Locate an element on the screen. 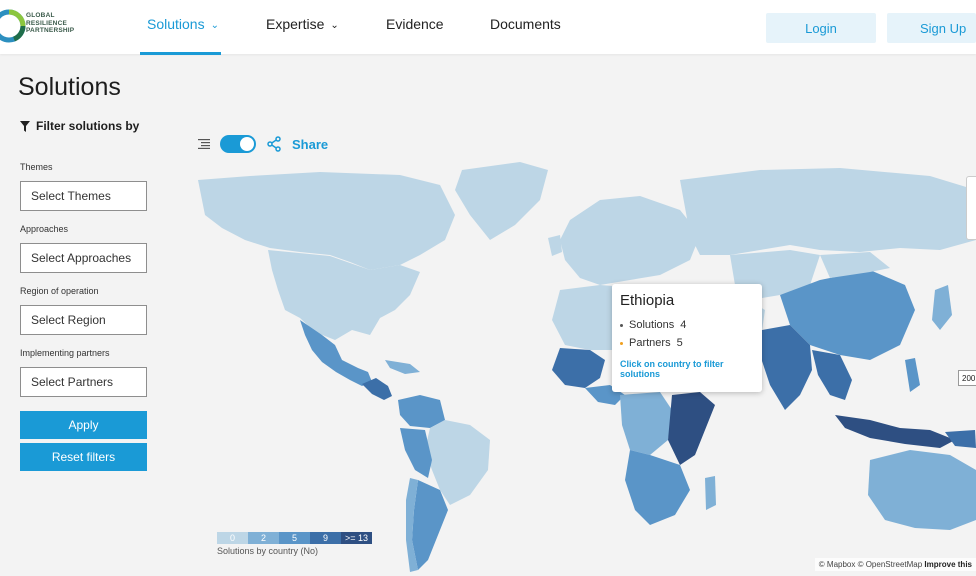 This screenshot has width=976, height=576. madagascar is located at coordinates (710, 493).